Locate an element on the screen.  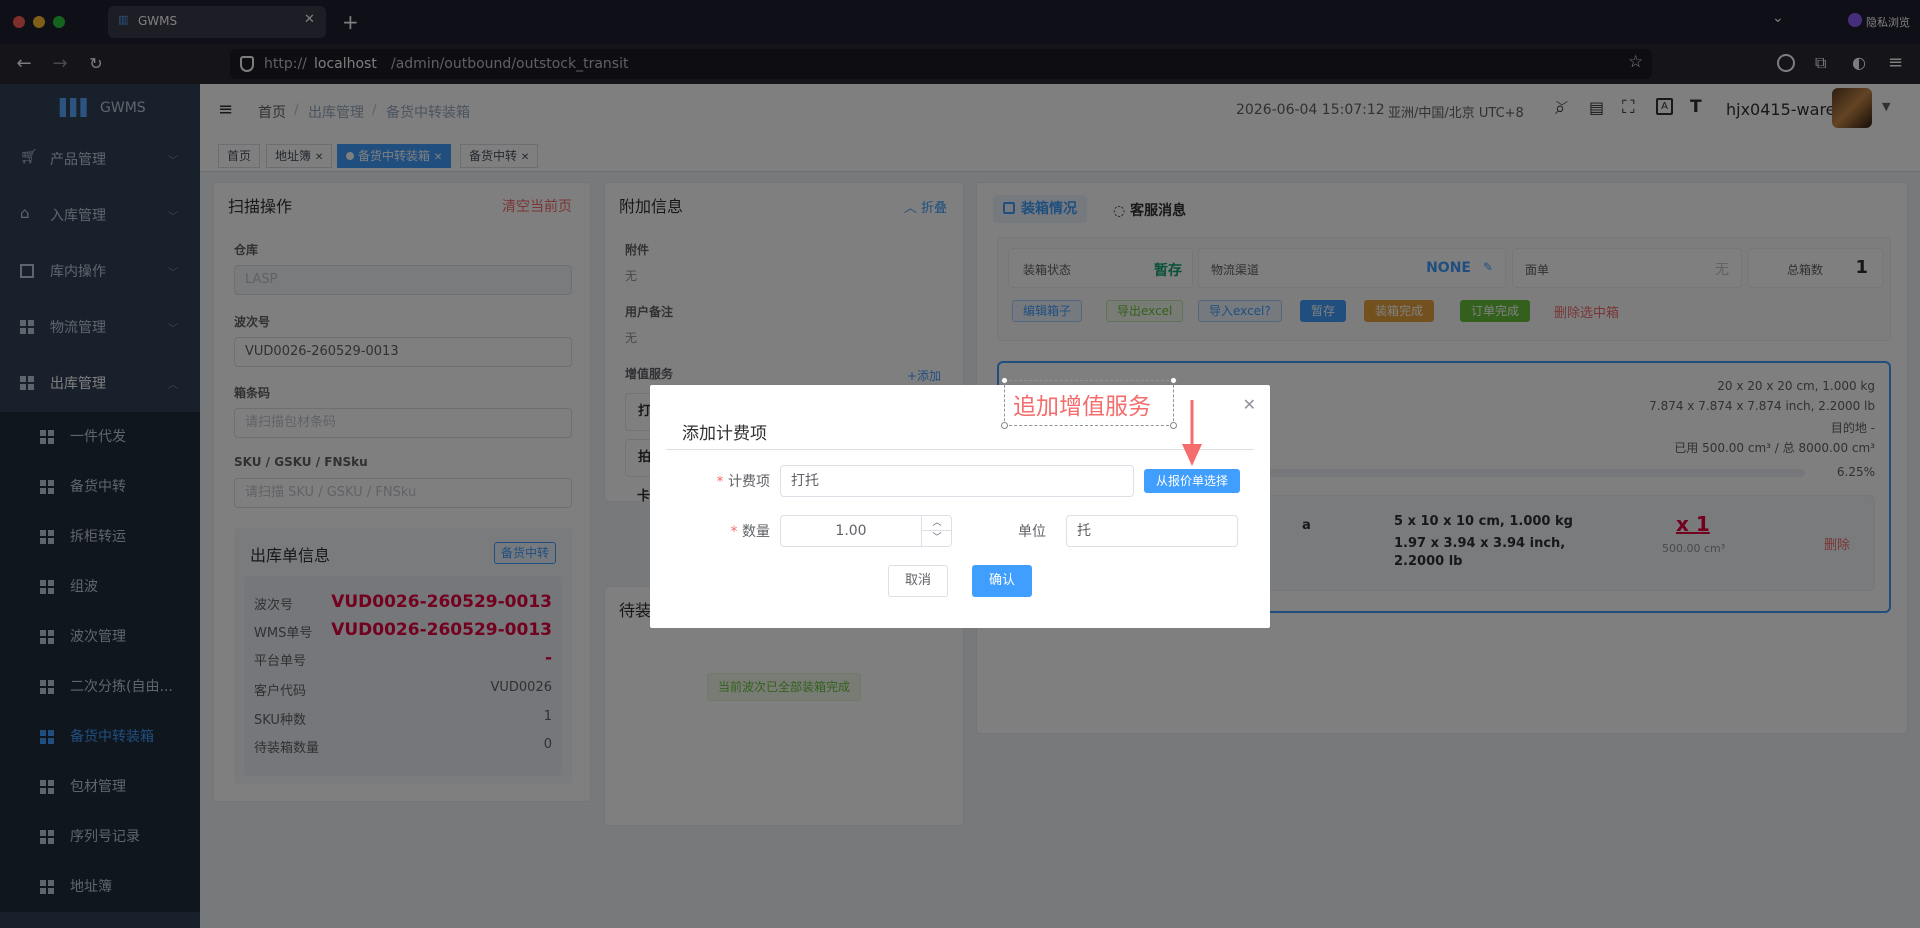
dialog-title: 添加计费项 is located at coordinates (724, 434).